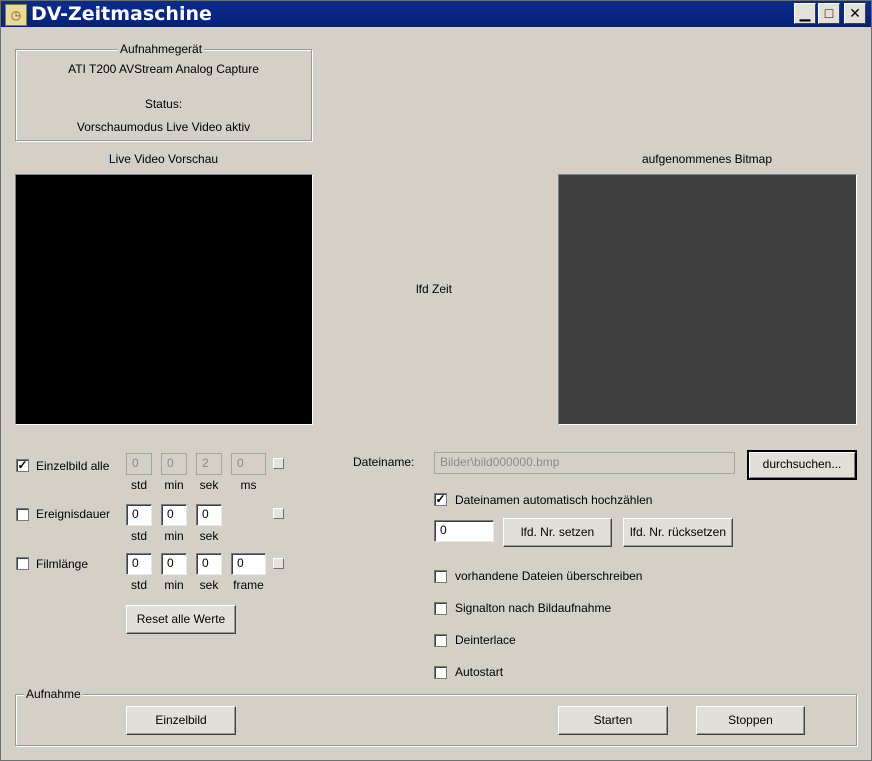  I want to click on maximize-icon: □, so click(829, 13).